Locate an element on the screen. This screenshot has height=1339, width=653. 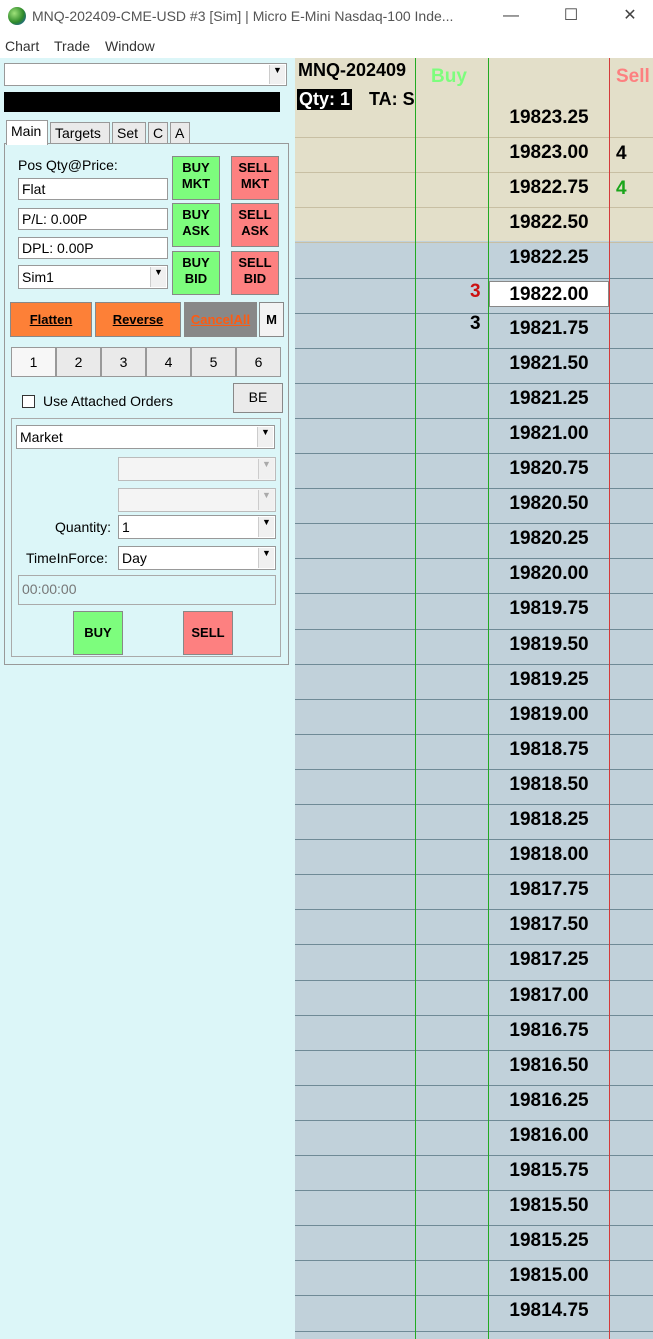
price-cell: 19815.25 is located at coordinates (549, 1241).